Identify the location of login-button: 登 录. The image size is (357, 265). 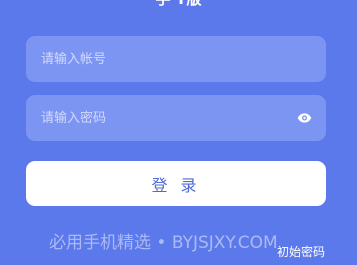
(176, 183).